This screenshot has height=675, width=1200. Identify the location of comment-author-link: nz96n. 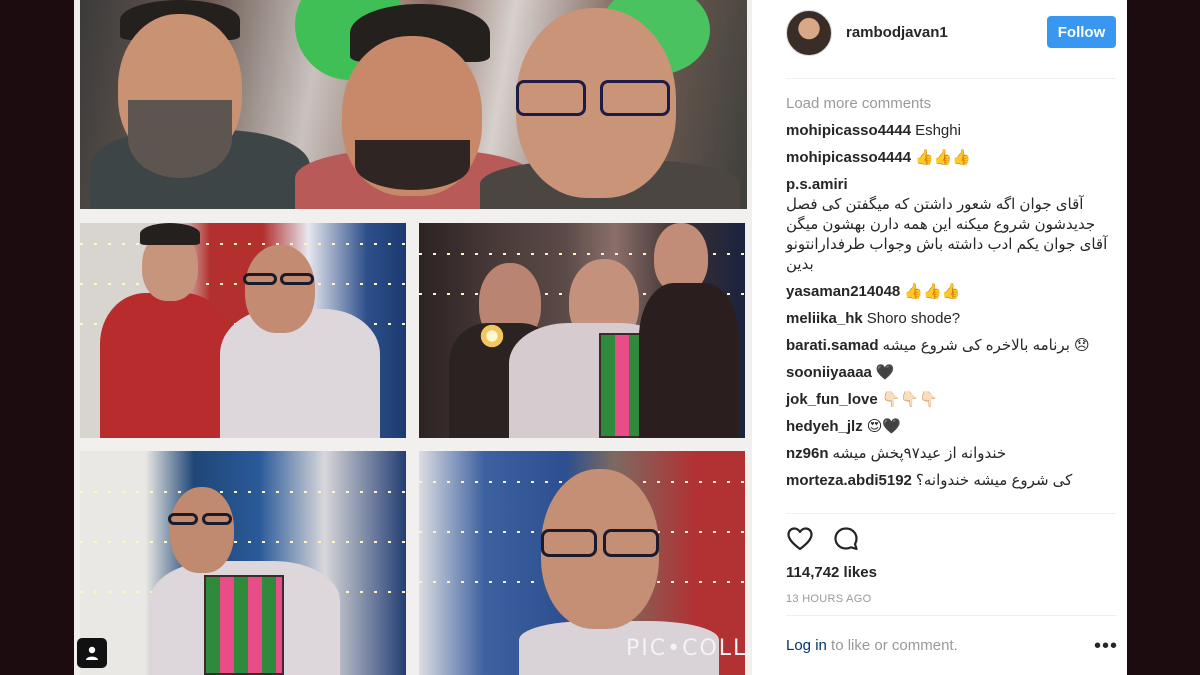
(807, 453).